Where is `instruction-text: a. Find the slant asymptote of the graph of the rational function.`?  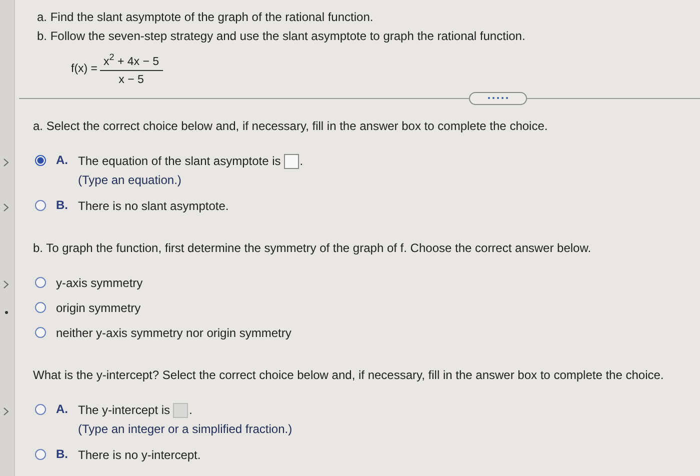
instruction-text: a. Find the slant asymptote of the graph of the rational function. is located at coordinates (205, 17).